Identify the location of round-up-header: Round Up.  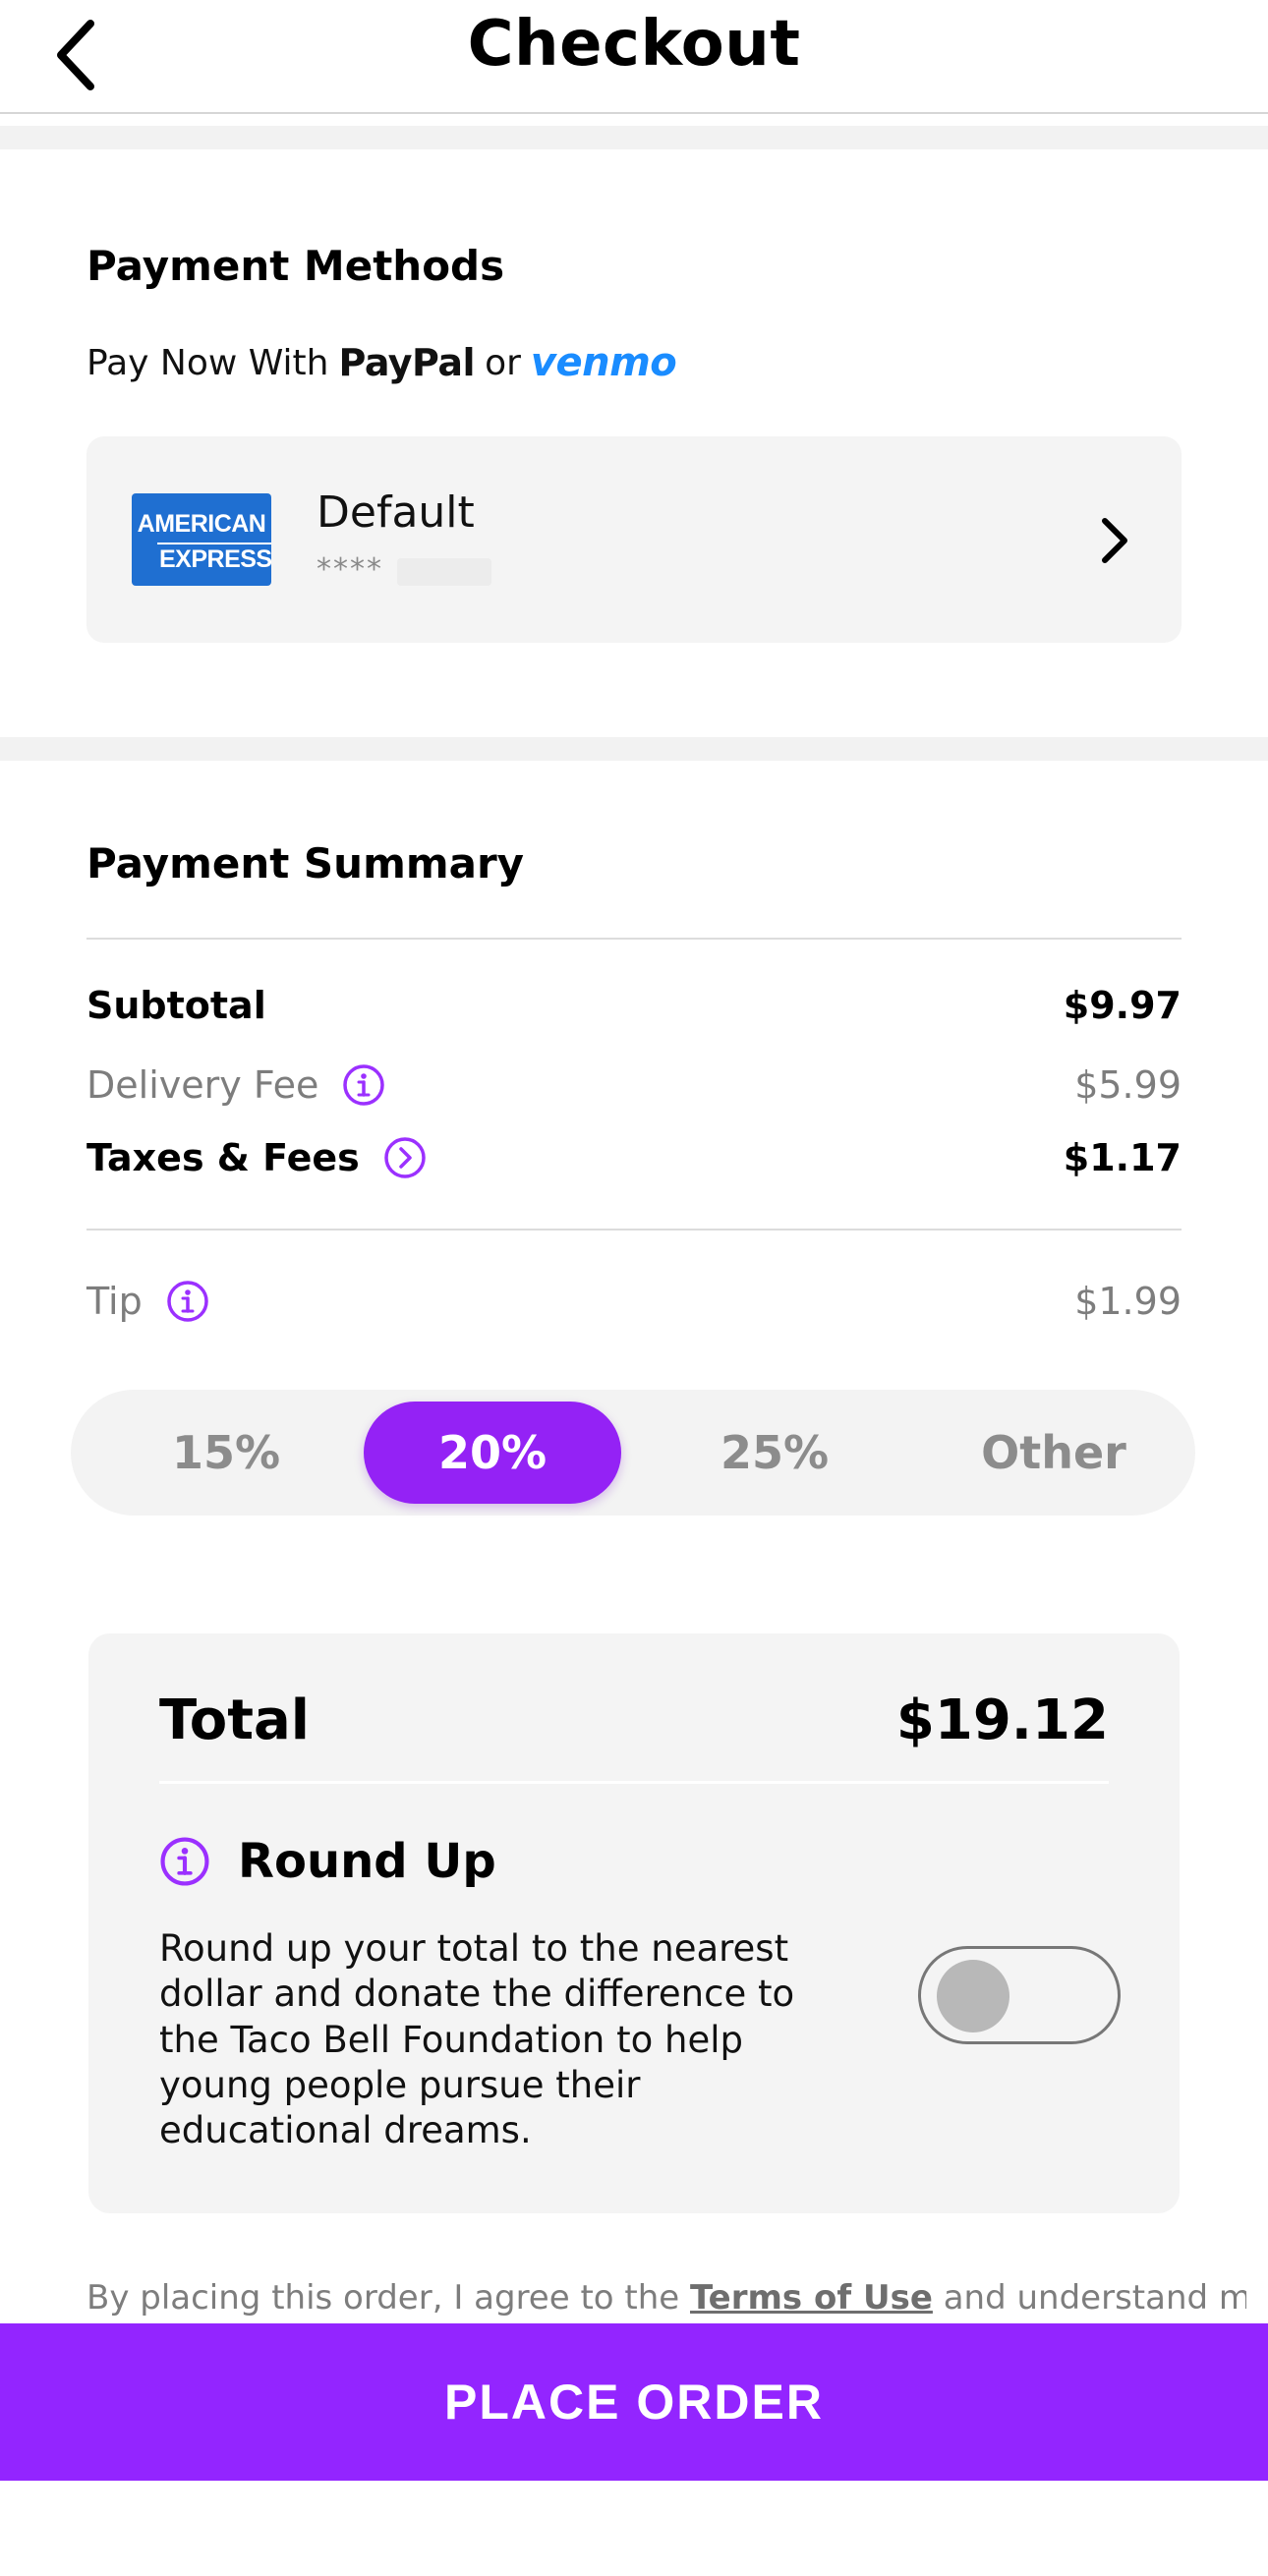
(327, 1862).